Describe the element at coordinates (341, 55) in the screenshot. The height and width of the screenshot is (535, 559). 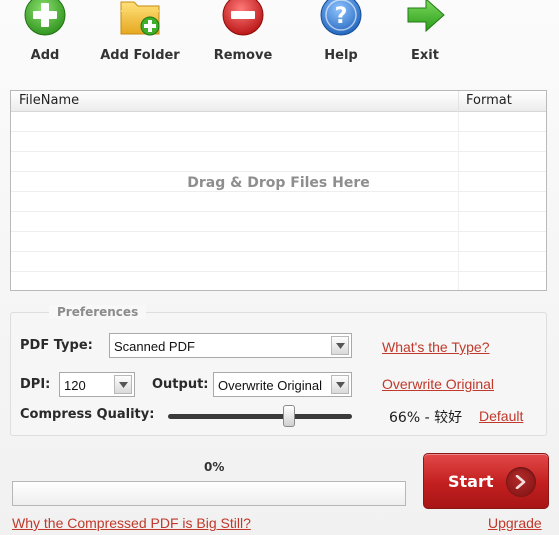
I see `help-label: Help` at that location.